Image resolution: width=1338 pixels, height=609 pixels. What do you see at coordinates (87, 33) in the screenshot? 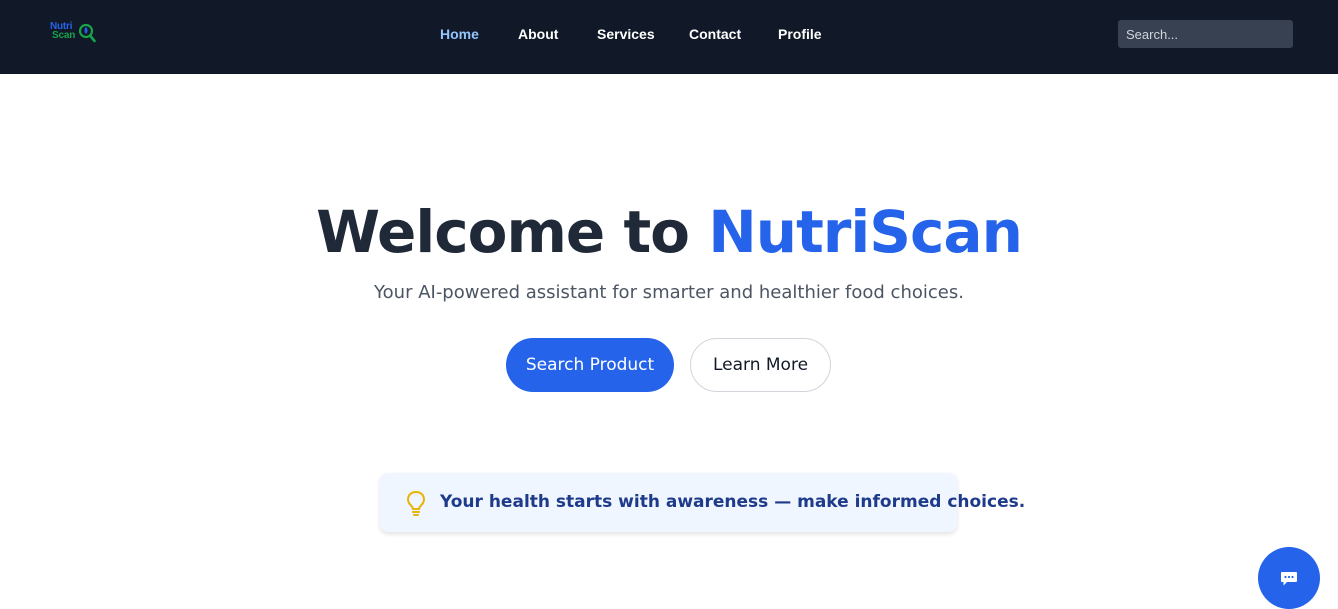
I see `magnifier-leaf-icon` at bounding box center [87, 33].